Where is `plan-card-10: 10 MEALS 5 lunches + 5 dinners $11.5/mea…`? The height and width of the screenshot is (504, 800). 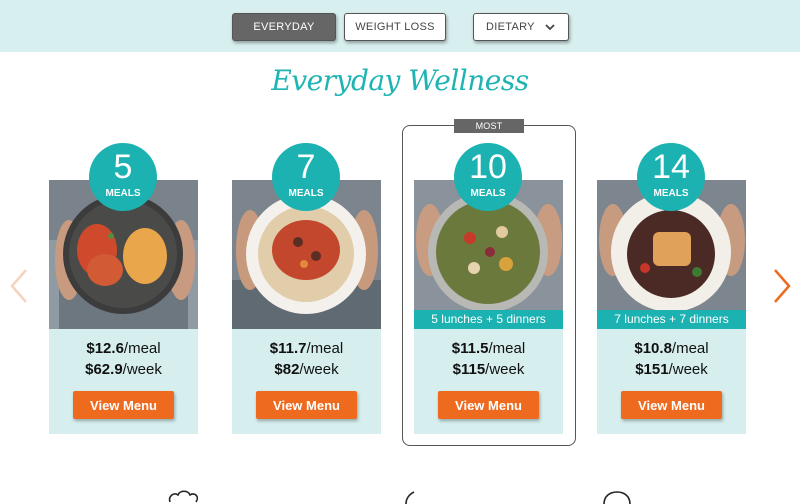
plan-card-10: 10 MEALS 5 lunches + 5 dinners $11.5/mea… is located at coordinates (488, 288).